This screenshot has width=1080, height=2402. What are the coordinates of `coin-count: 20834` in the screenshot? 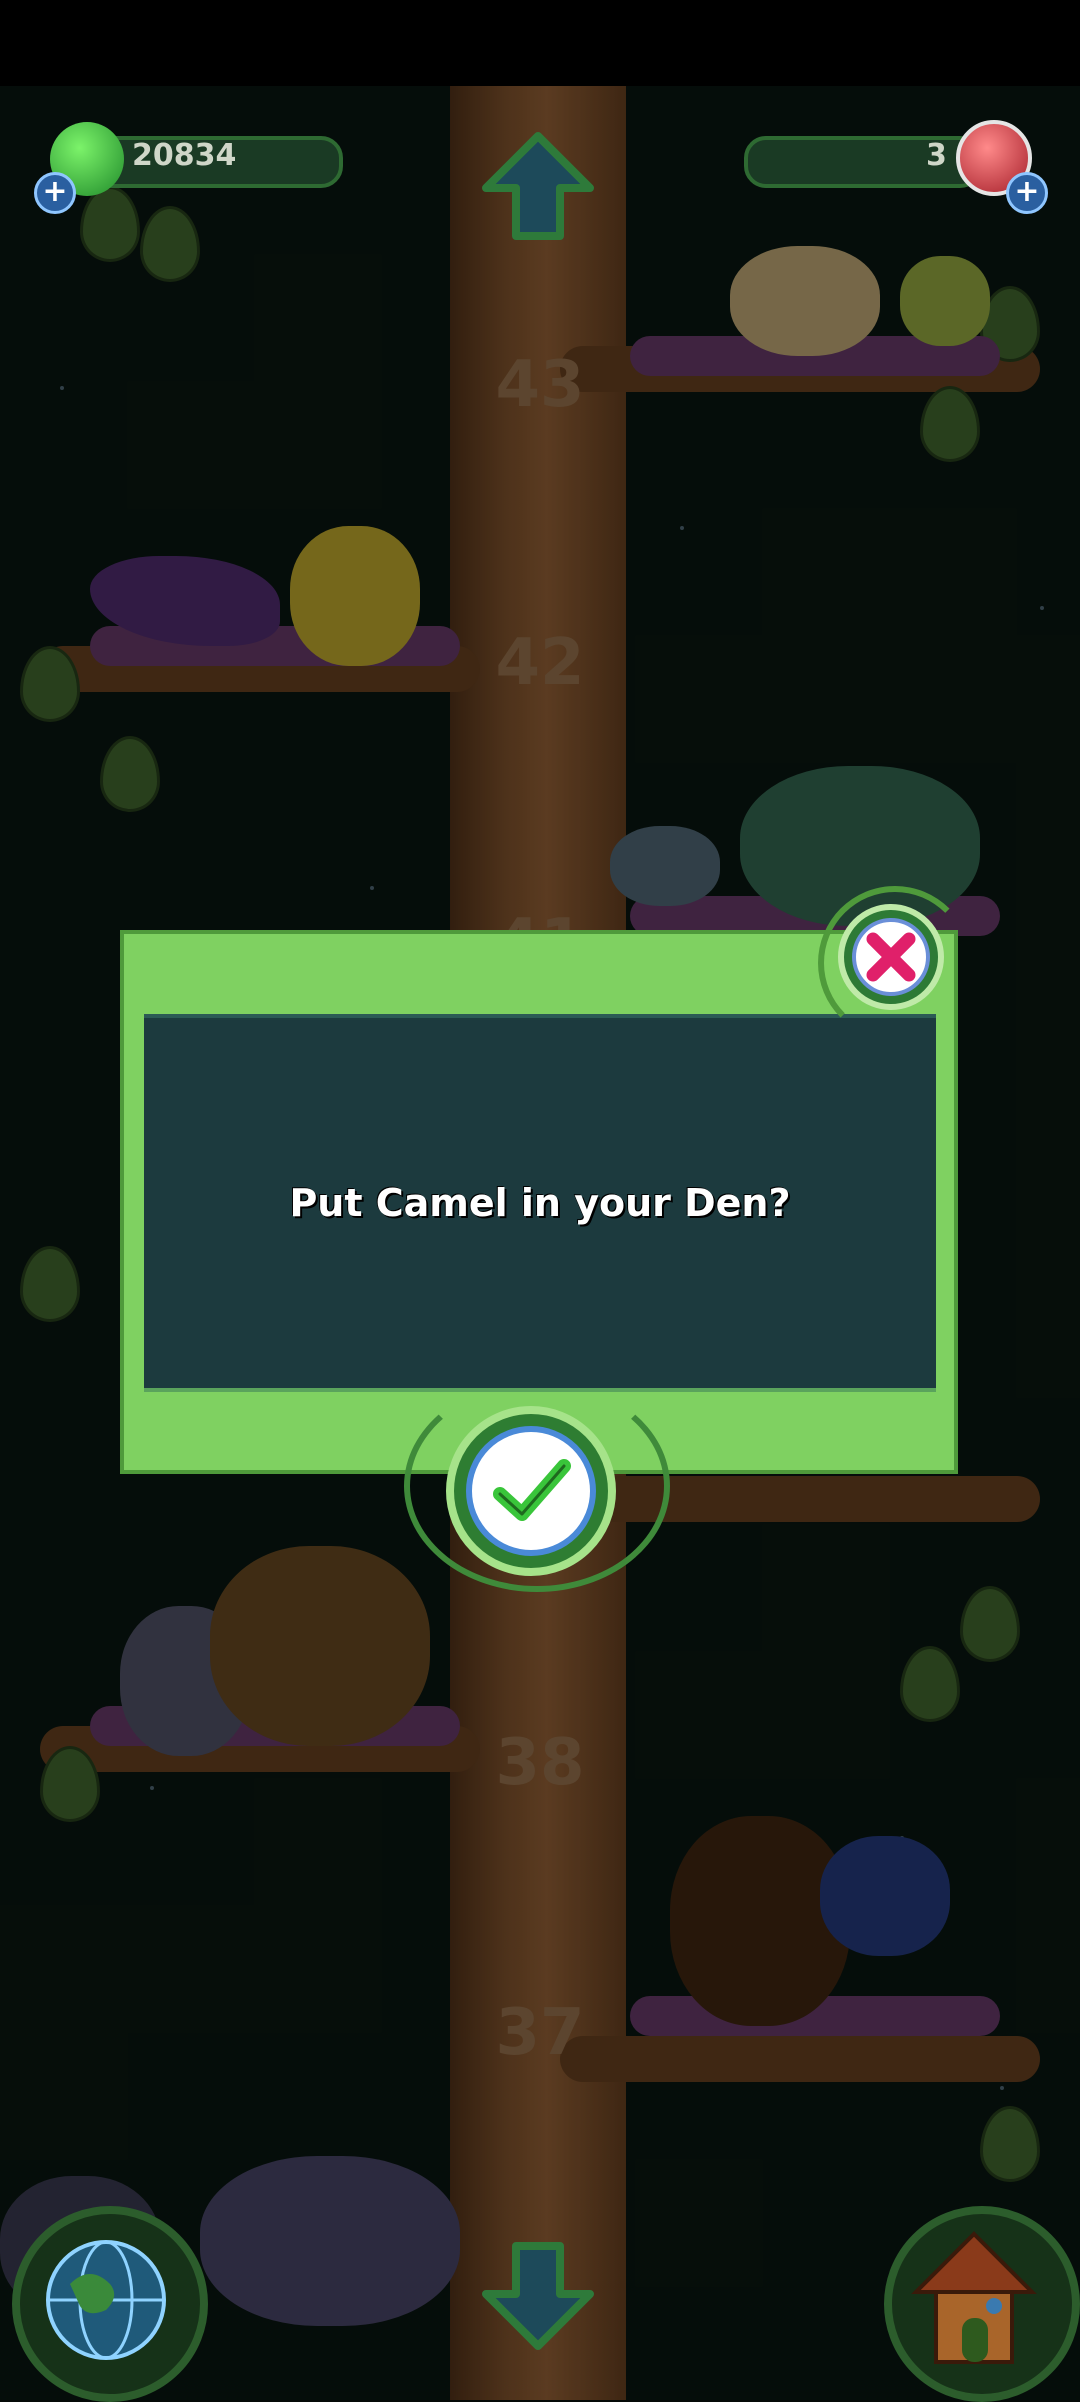 It's located at (184, 155).